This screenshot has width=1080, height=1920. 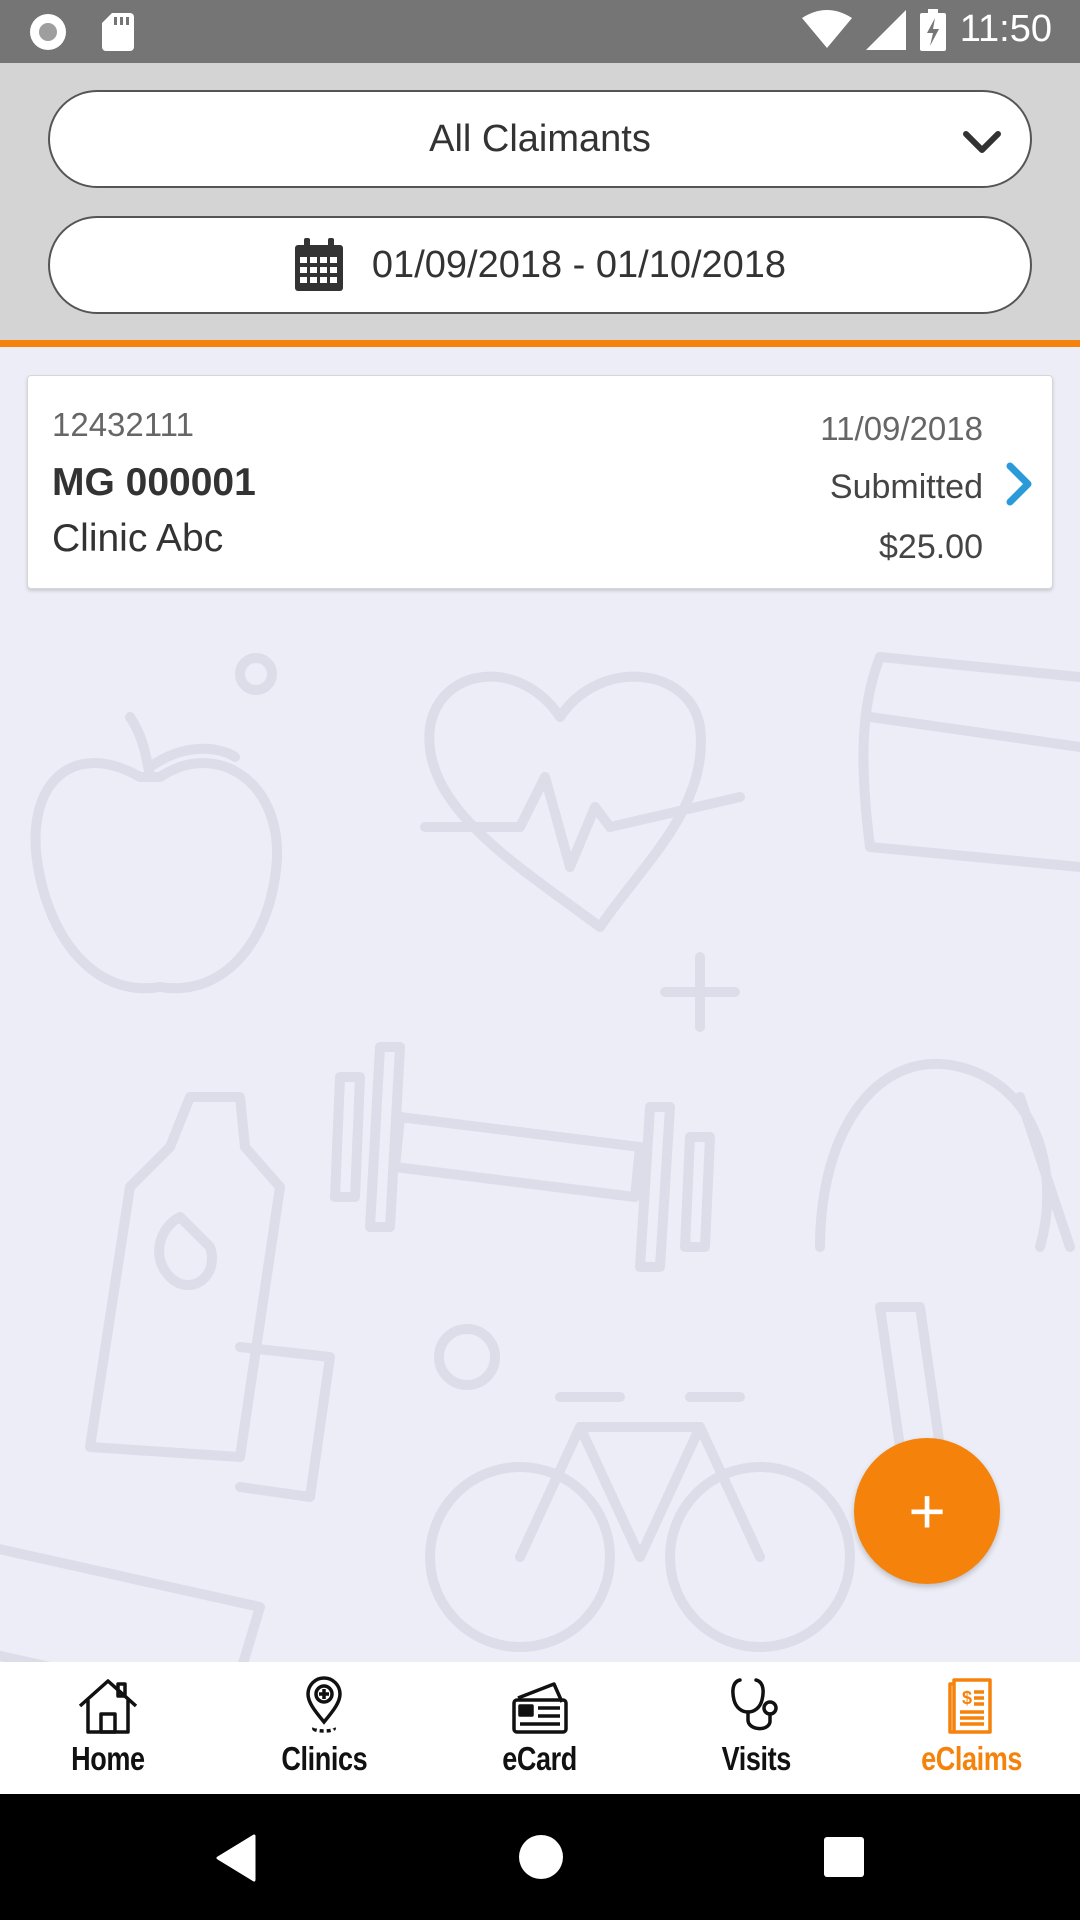 I want to click on home-icon, so click(x=108, y=1706).